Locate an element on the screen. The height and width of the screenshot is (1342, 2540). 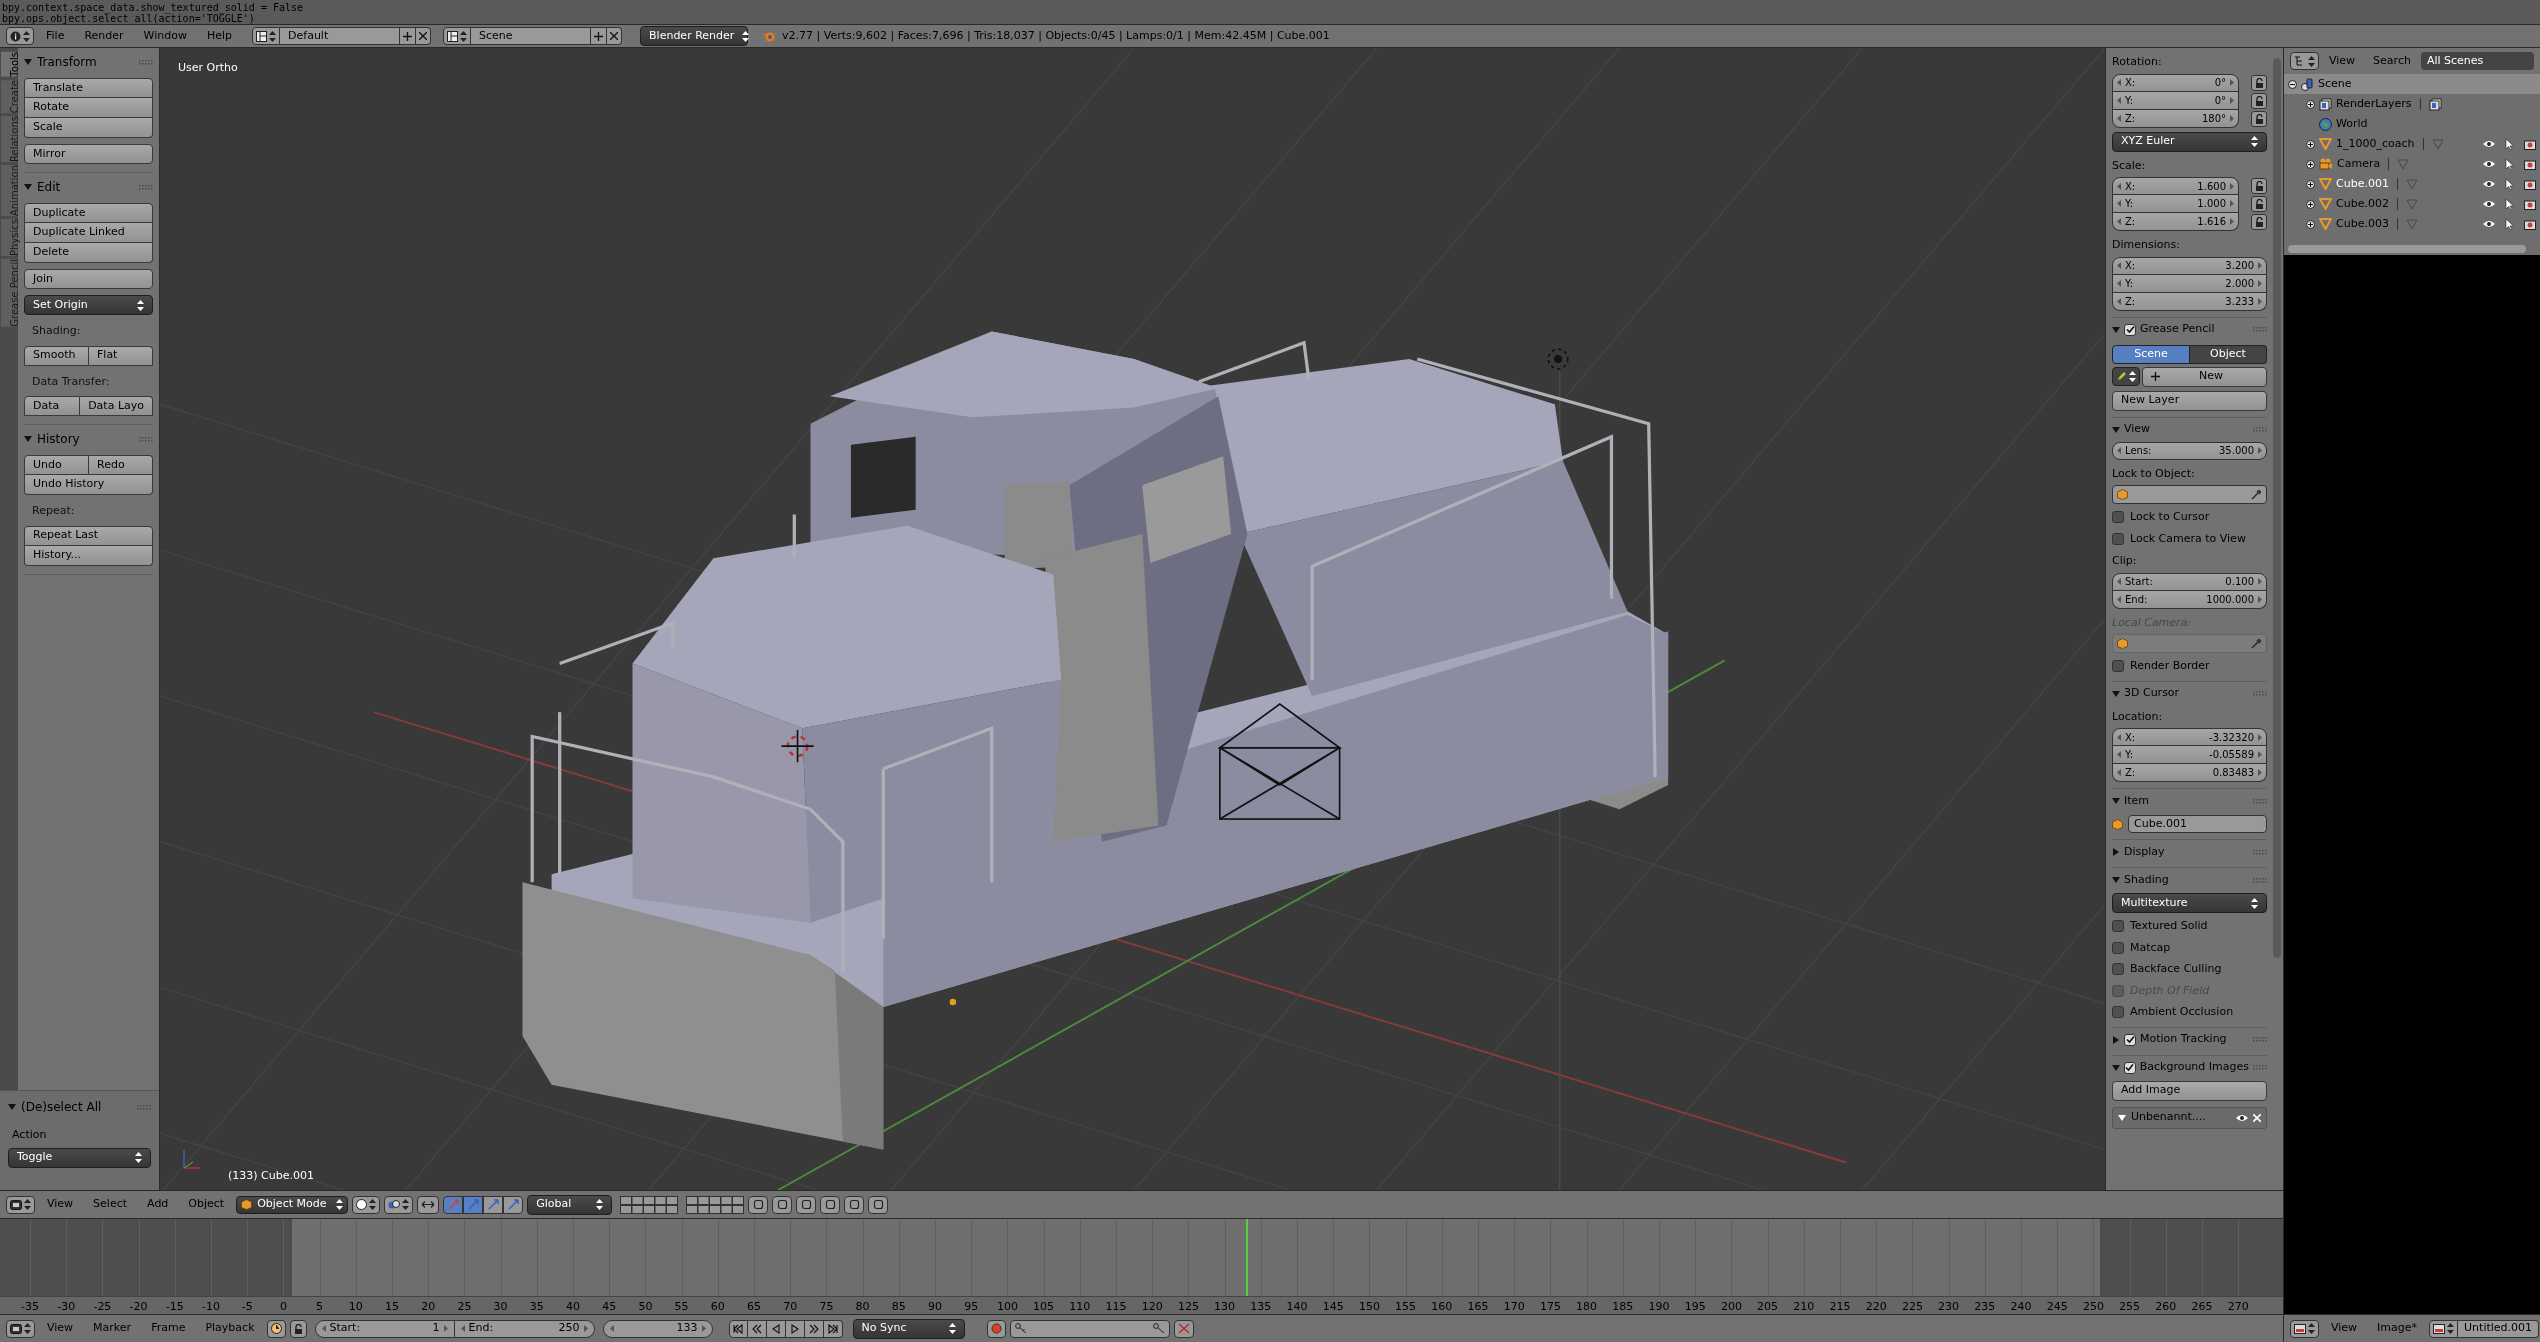
outliner-row: 1_1000_coach is located at coordinates (2412, 144).